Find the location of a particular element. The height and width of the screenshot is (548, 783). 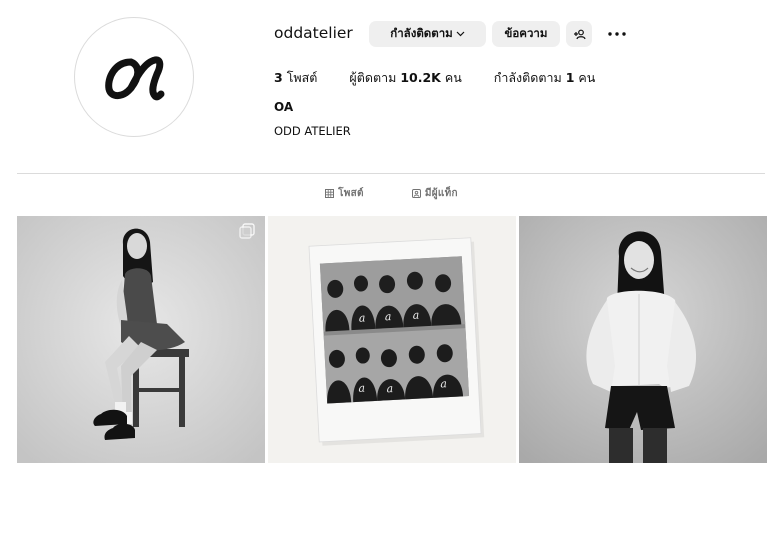

followers-stat: ผู้ติดตาม 10.2K คน is located at coordinates (405, 78).